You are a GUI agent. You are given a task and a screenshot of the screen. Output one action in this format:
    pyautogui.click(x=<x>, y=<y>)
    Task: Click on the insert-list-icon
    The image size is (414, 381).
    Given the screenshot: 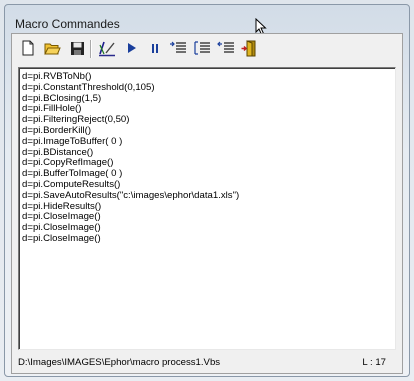 What is the action you would take?
    pyautogui.click(x=226, y=48)
    